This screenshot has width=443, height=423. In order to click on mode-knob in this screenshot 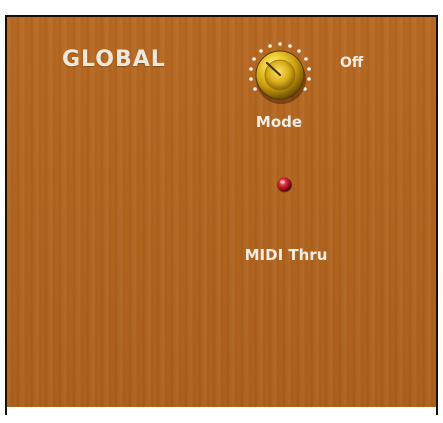, I will do `click(278, 78)`.